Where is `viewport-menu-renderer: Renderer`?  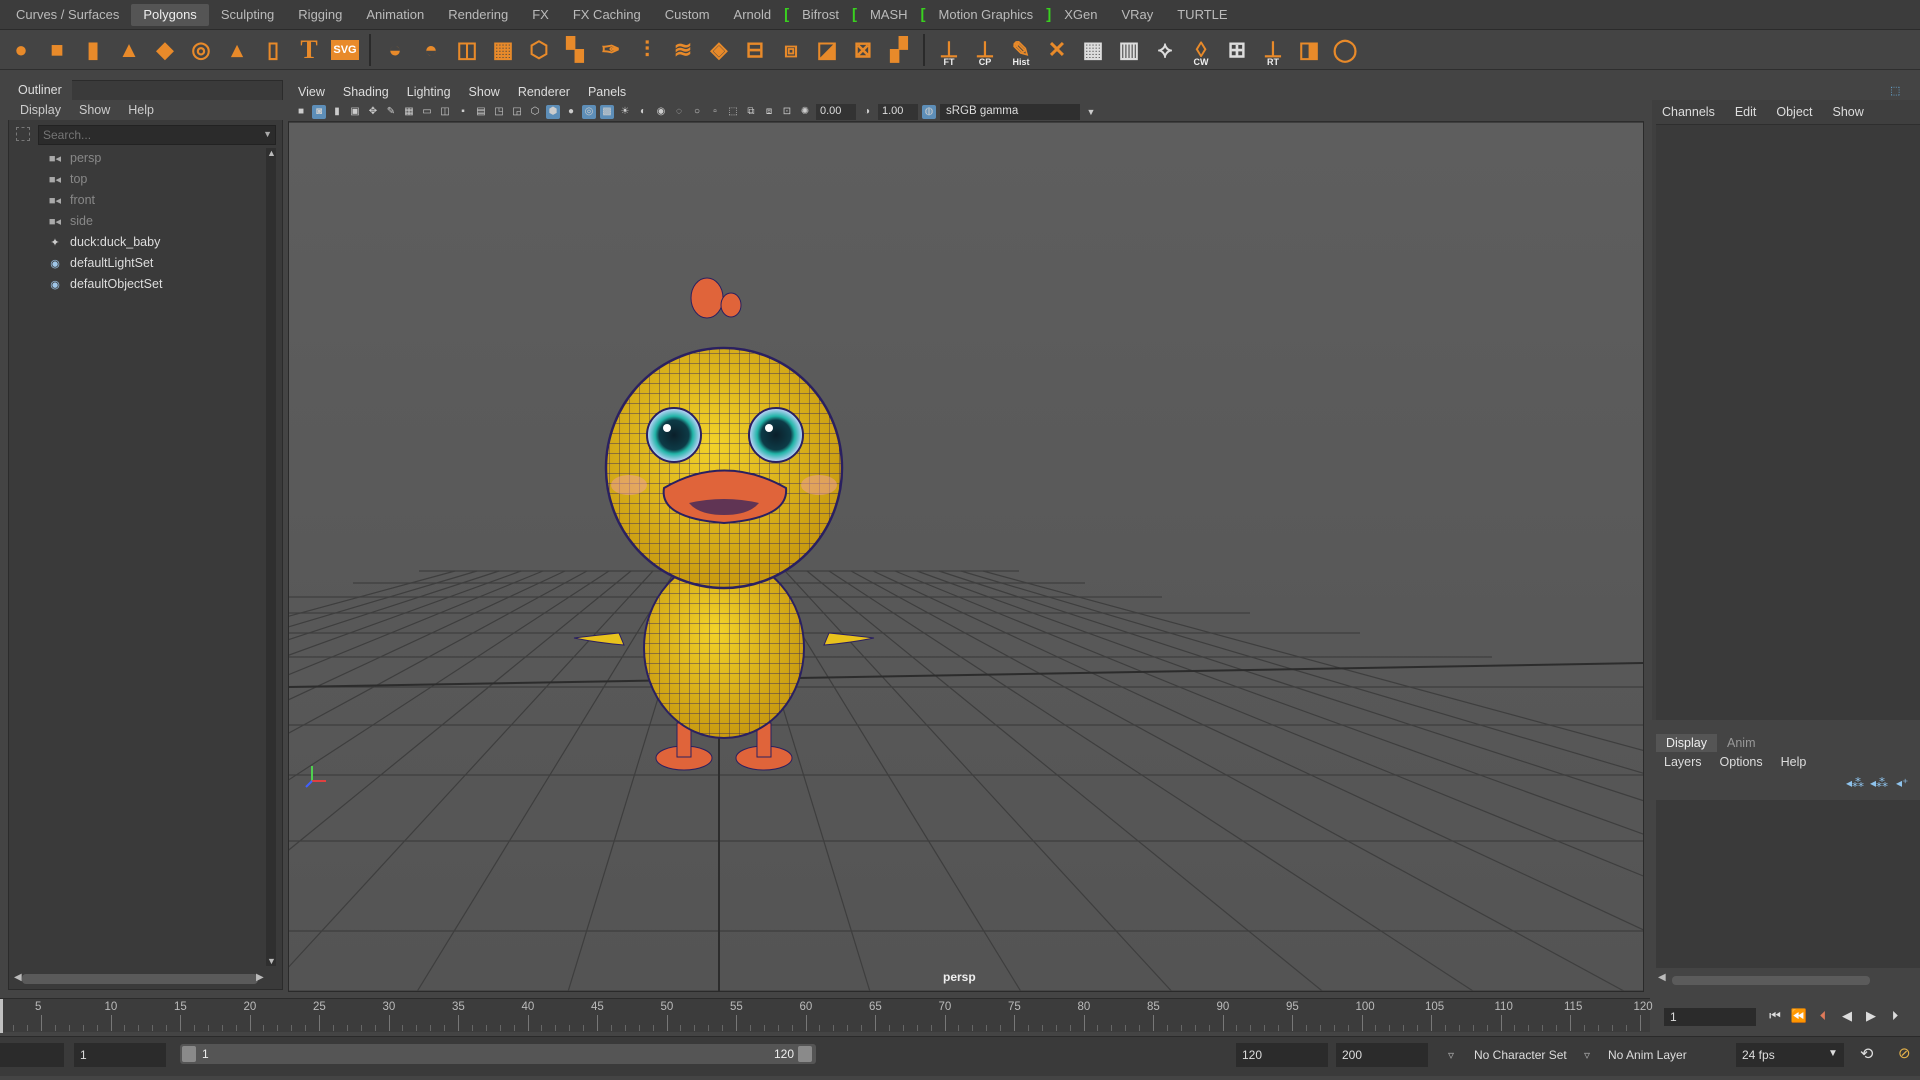 viewport-menu-renderer: Renderer is located at coordinates (544, 92).